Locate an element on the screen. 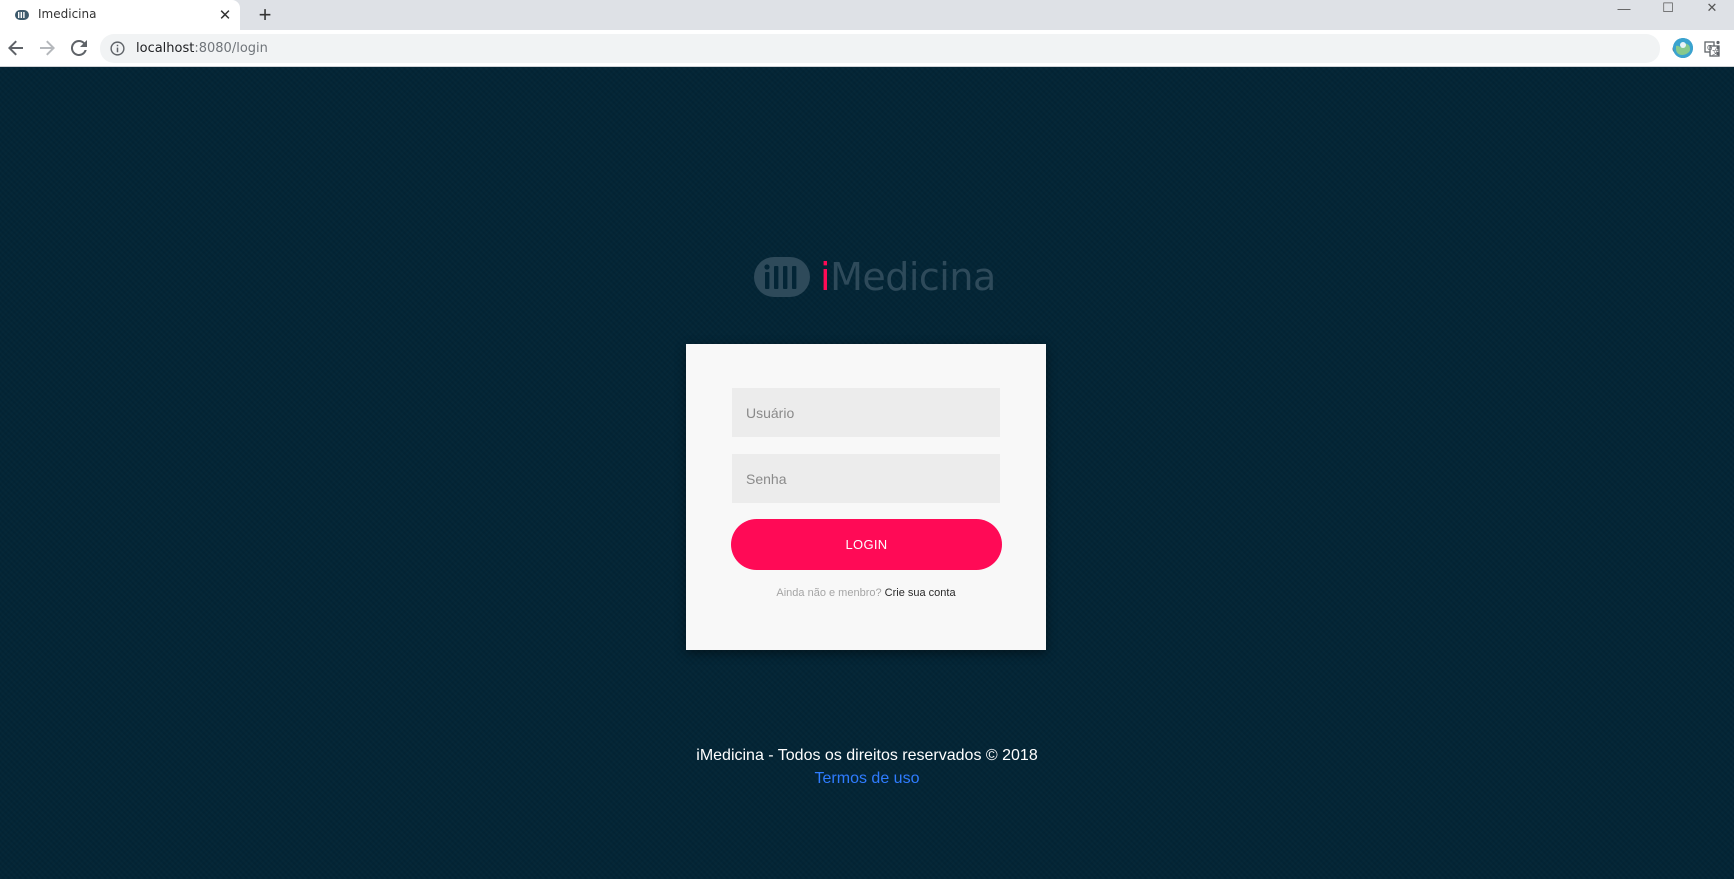 This screenshot has height=879, width=1734. profile-avatar is located at coordinates (1683, 48).